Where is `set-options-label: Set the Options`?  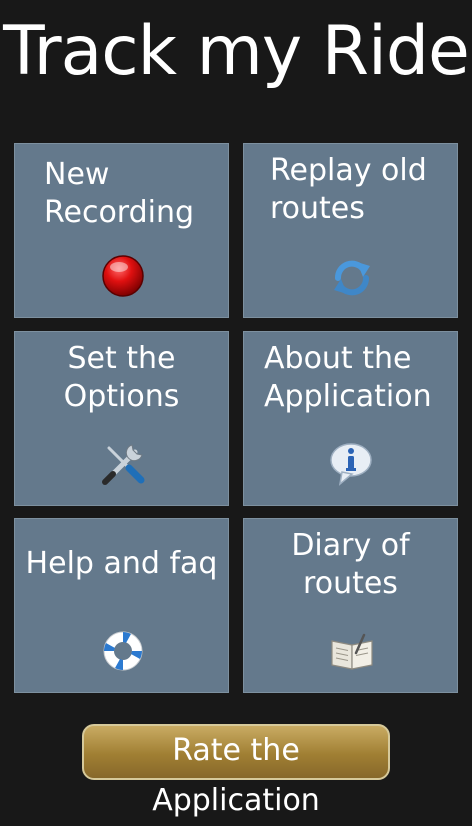 set-options-label: Set the Options is located at coordinates (121, 377).